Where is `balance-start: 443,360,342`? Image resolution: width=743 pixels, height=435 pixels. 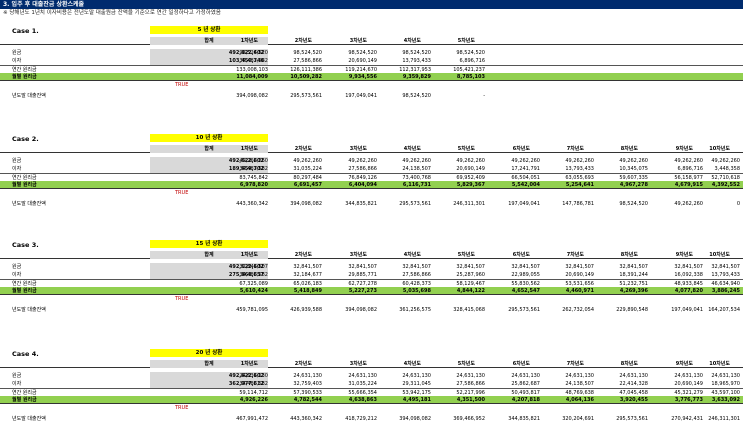
balance-start: 443,360,342 is located at coordinates (252, 204).